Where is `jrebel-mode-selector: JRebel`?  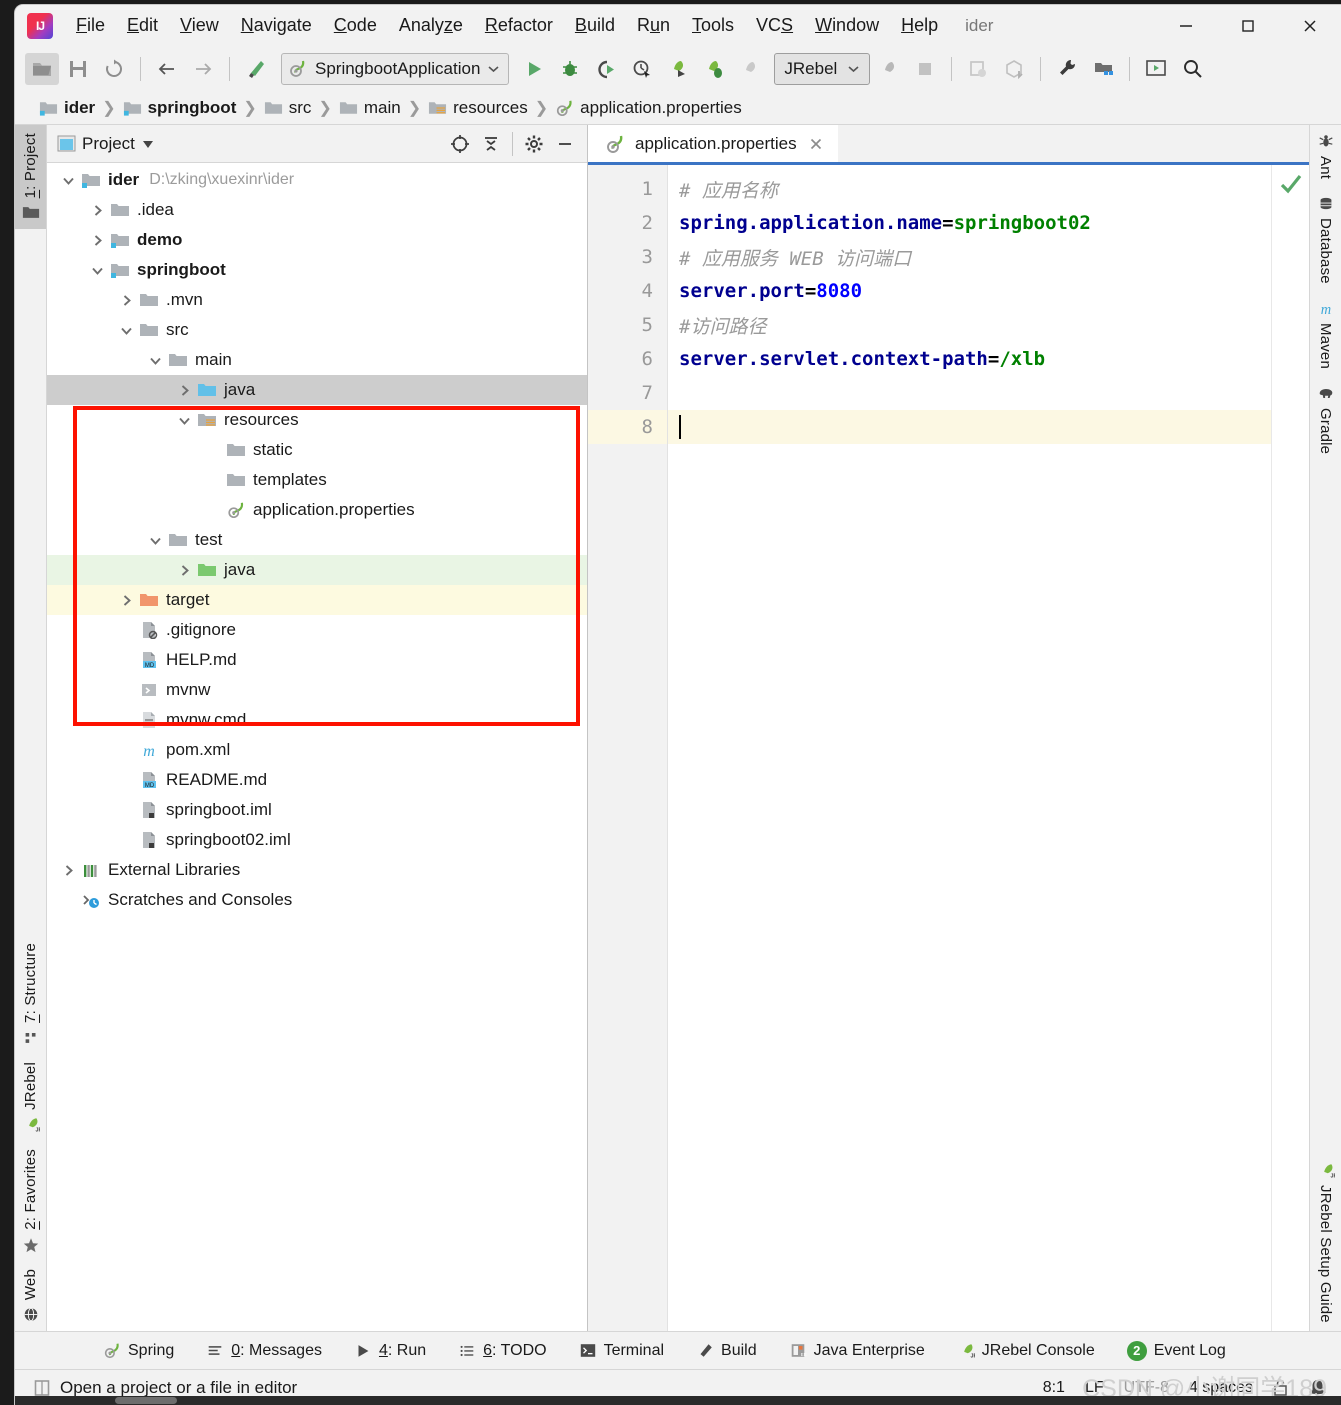
jrebel-mode-selector: JRebel is located at coordinates (822, 68).